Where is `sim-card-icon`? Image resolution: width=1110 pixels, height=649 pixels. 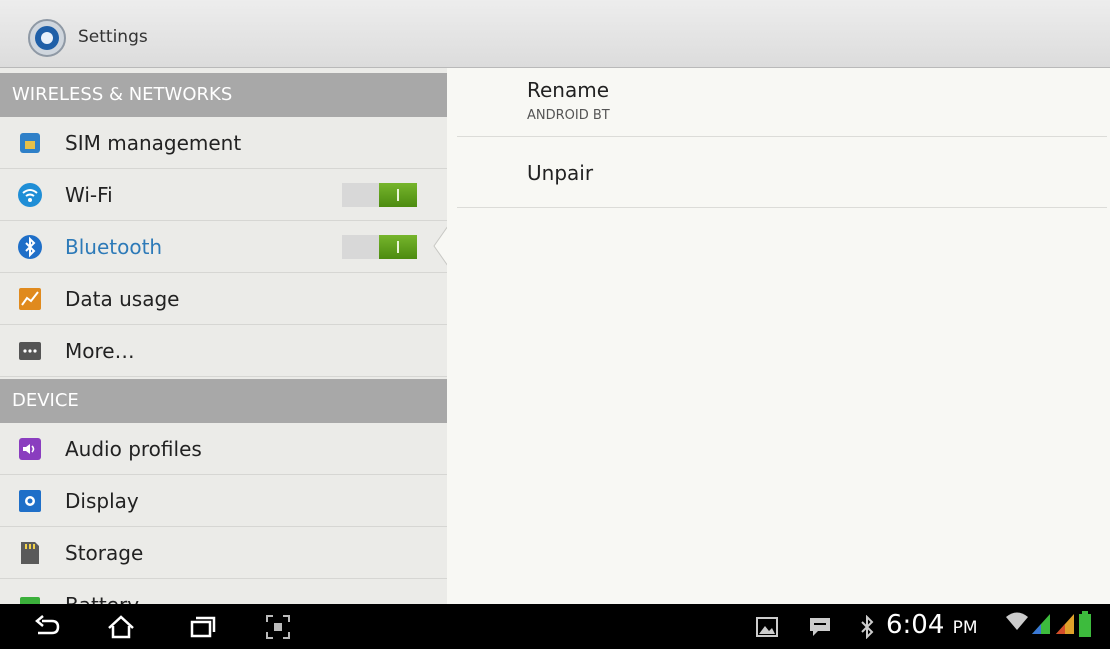 sim-card-icon is located at coordinates (30, 143).